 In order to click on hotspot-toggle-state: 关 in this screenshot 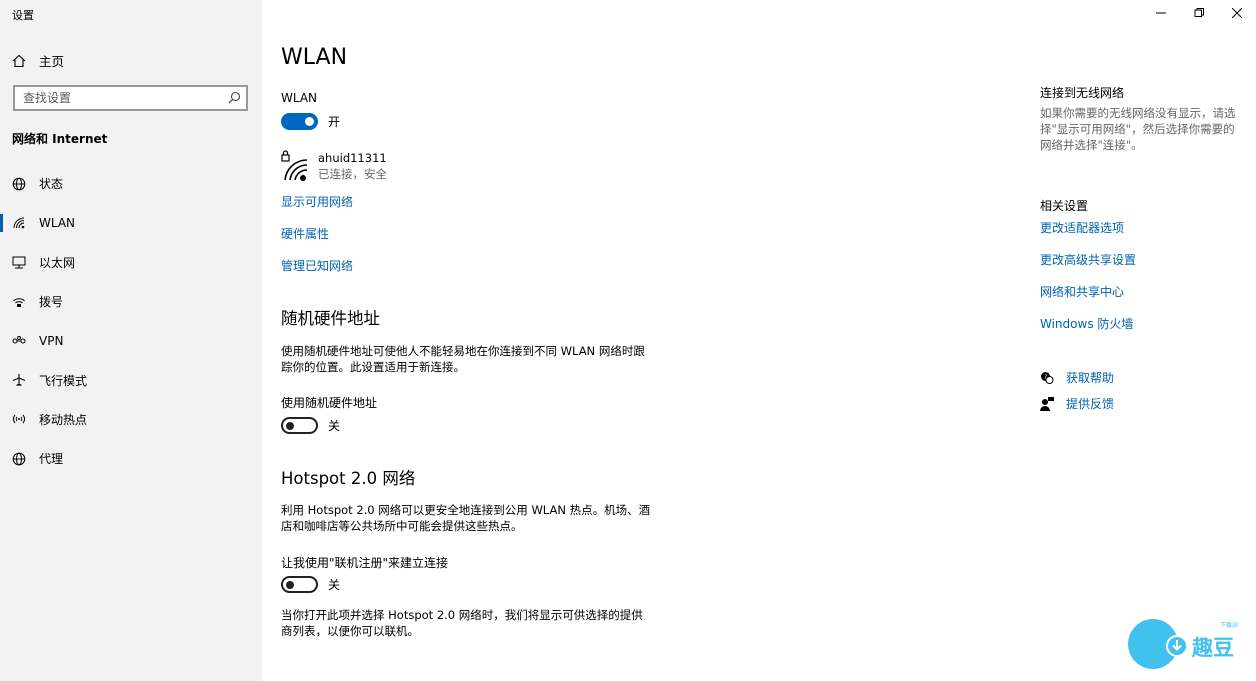, I will do `click(334, 585)`.